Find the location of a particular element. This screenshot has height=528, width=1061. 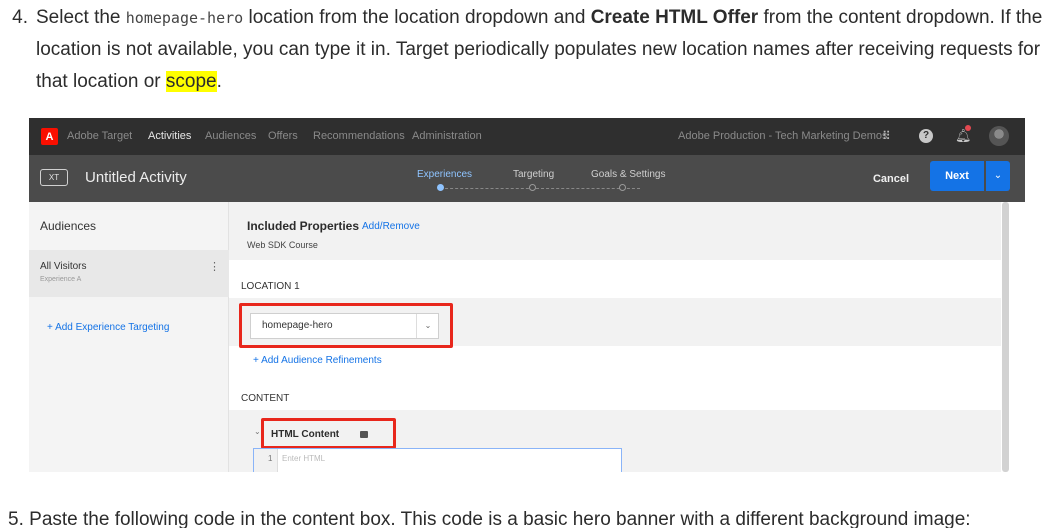

experience-name: Experience A is located at coordinates (61, 279).